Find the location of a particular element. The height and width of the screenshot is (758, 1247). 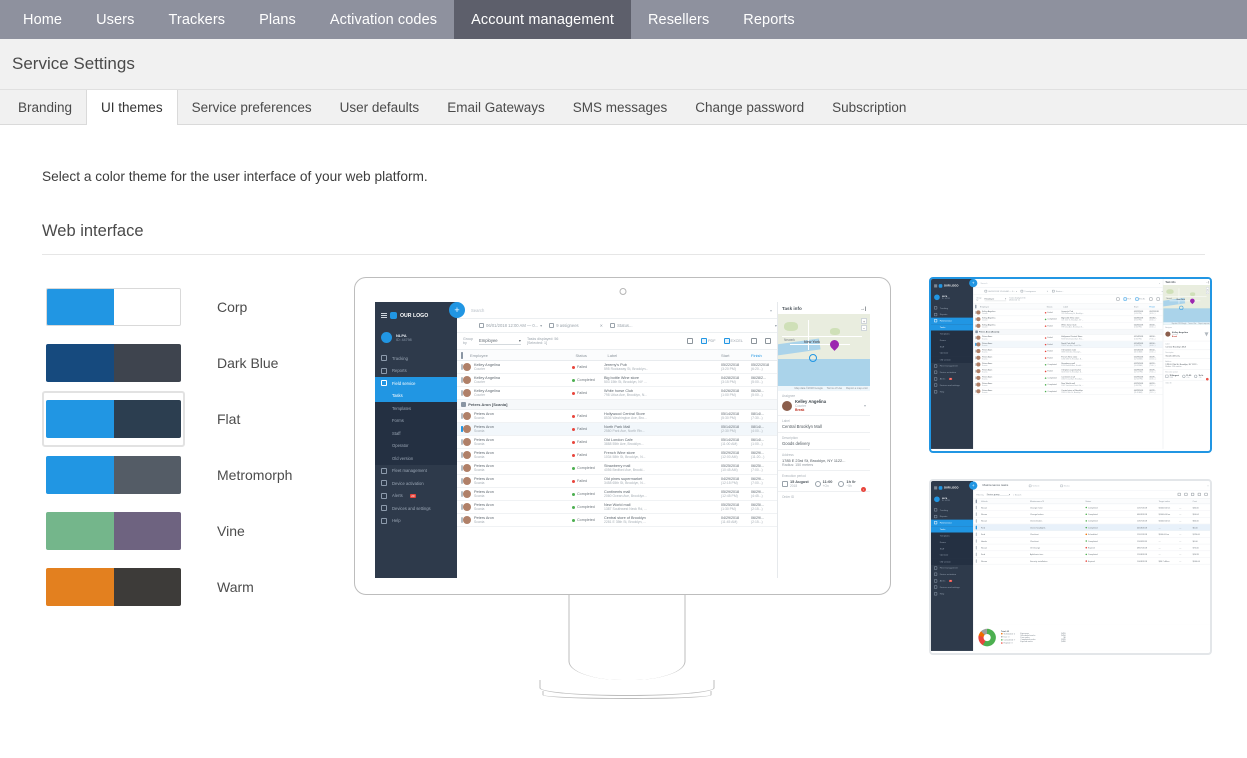

nav-item-field-service: Field service is located at coordinates (416, 383).